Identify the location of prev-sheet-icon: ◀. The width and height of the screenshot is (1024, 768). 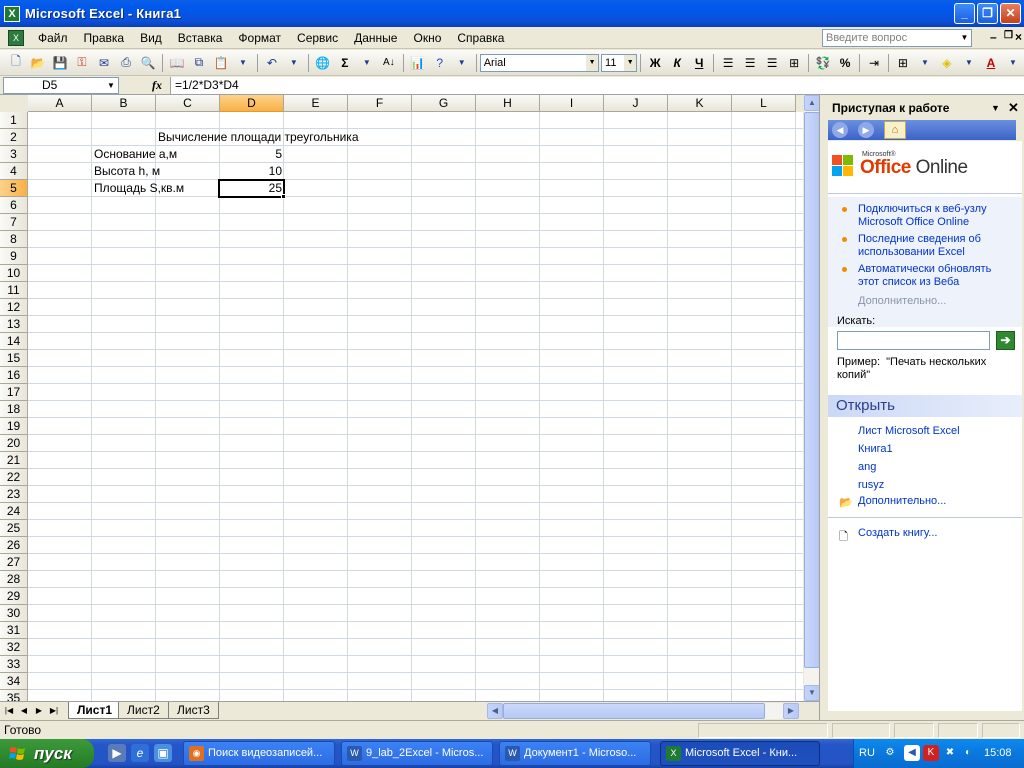
(24, 710).